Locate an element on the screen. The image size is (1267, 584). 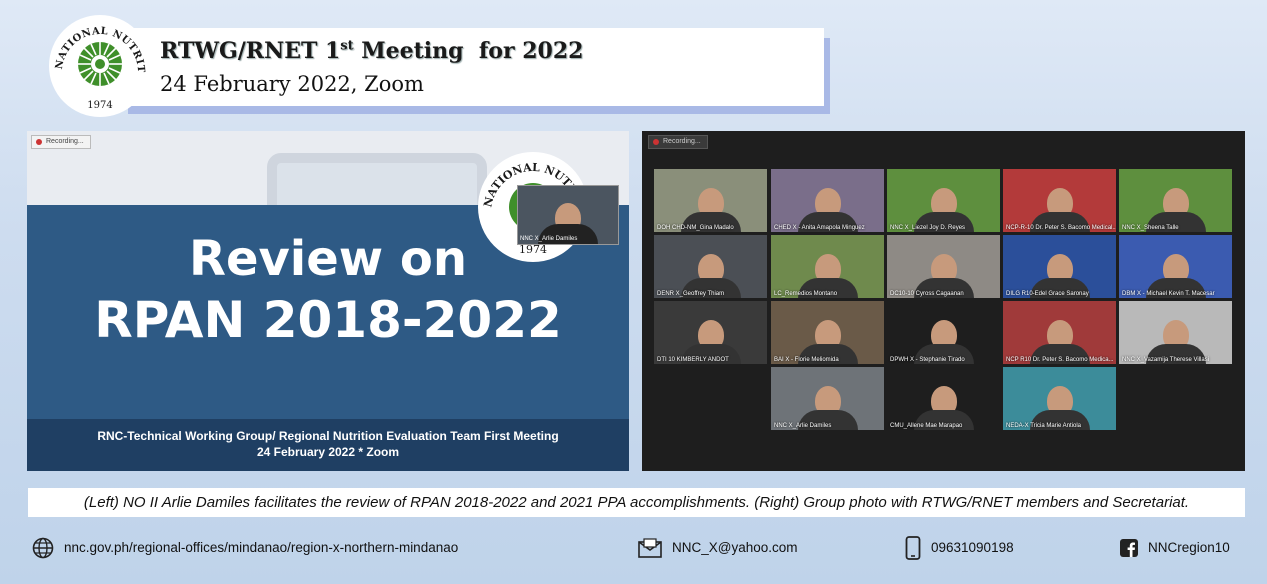
participant-name-label: DTI 10 KIMBERLY ANDOT is located at coordinates (693, 360).